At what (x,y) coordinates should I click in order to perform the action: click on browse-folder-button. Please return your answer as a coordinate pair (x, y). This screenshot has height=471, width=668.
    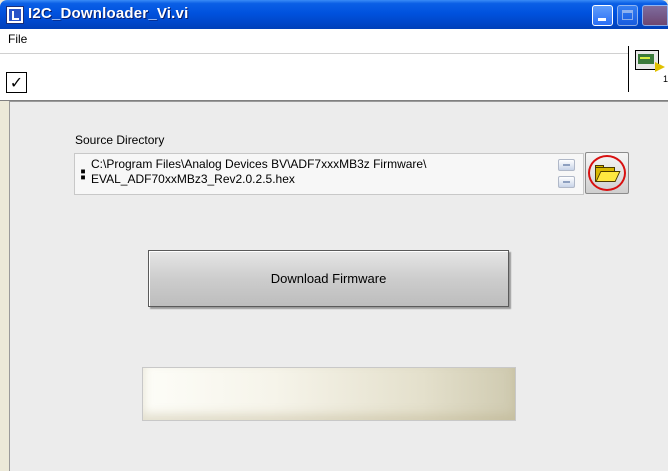
    Looking at the image, I should click on (607, 173).